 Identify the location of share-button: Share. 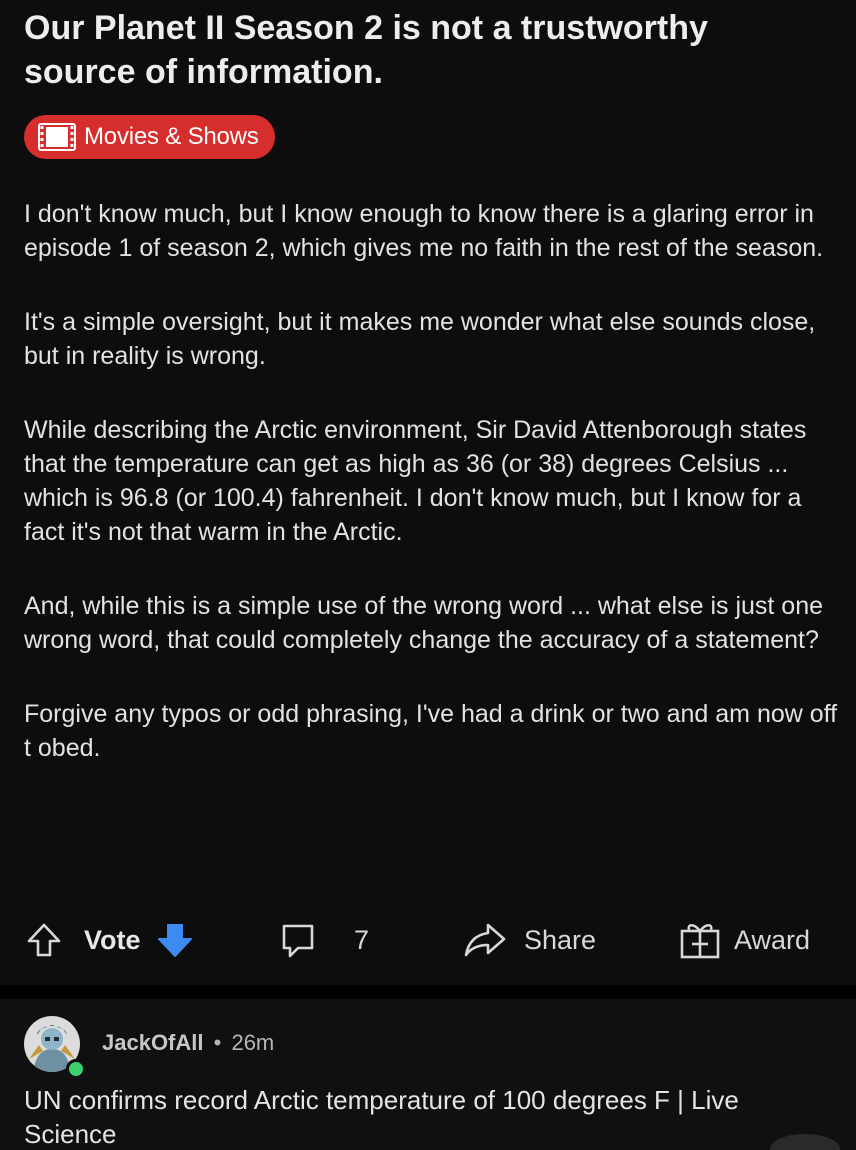
(529, 940).